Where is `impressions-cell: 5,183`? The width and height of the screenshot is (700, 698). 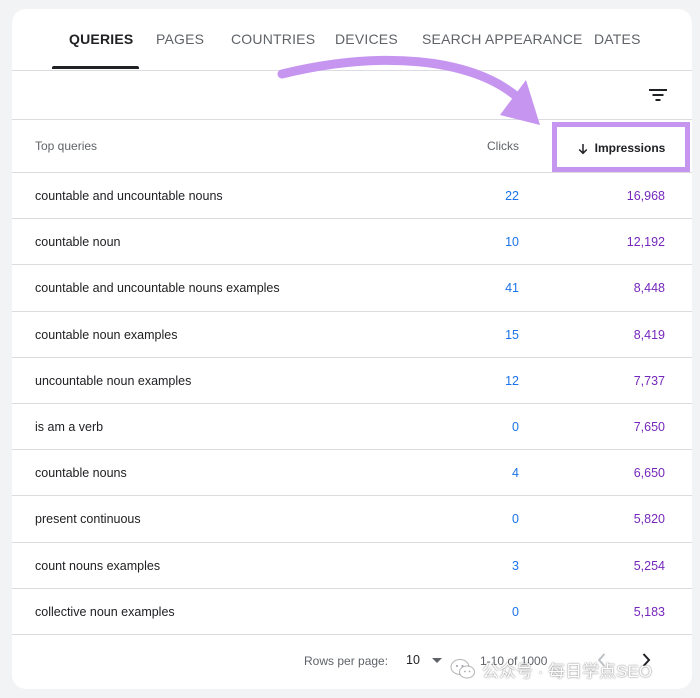
impressions-cell: 5,183 is located at coordinates (649, 611).